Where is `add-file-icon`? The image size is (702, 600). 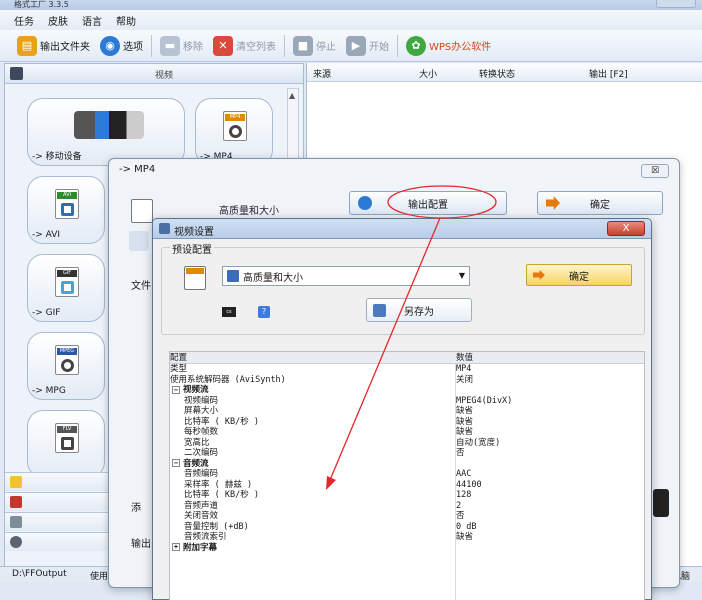 add-file-icon is located at coordinates (139, 241).